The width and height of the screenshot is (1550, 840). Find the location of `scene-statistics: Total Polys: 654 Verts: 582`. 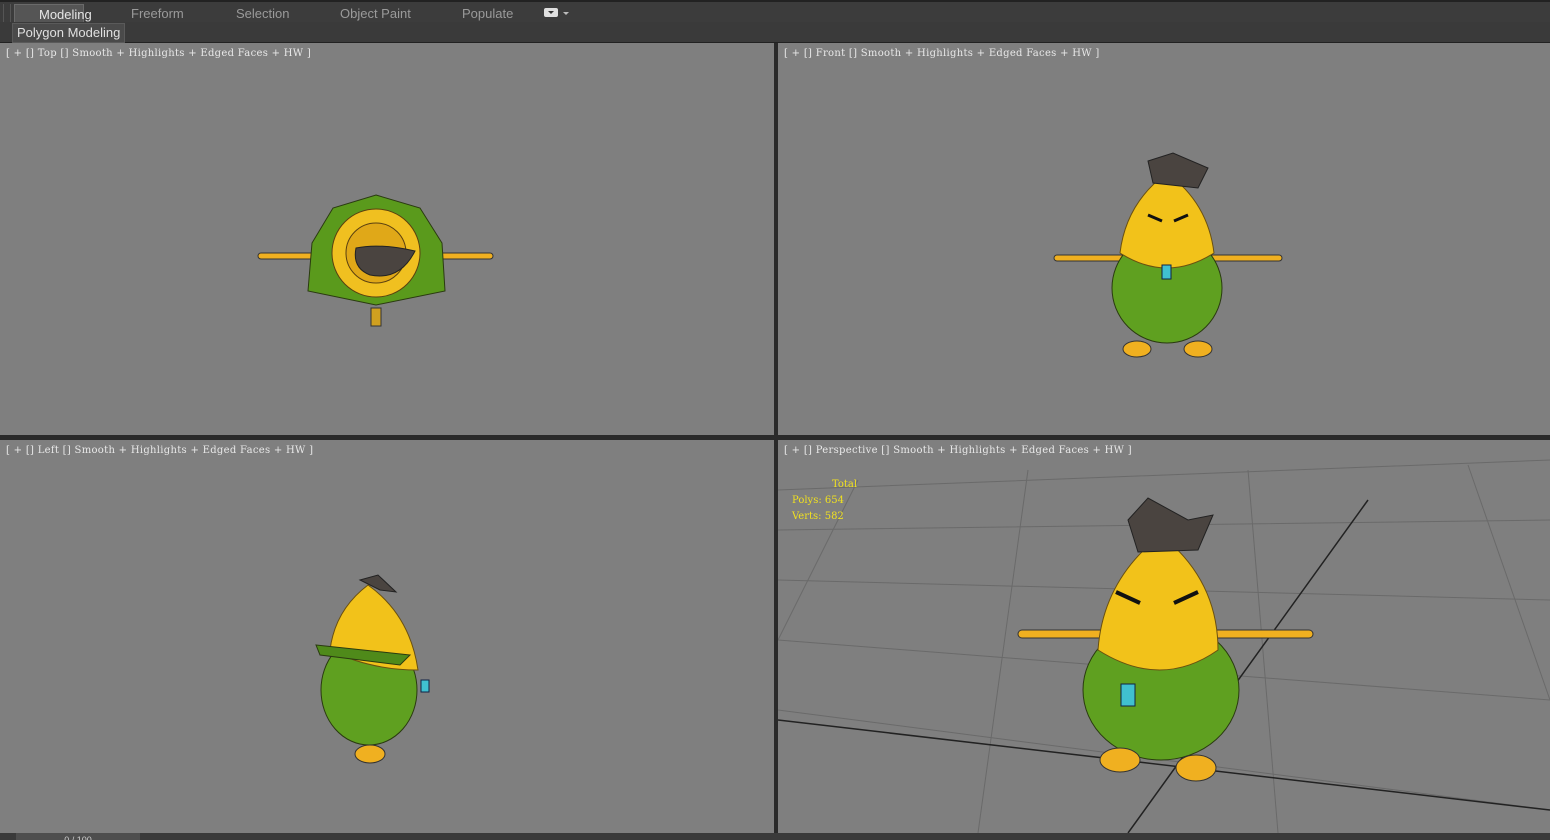

scene-statistics: Total Polys: 654 Verts: 582 is located at coordinates (824, 501).